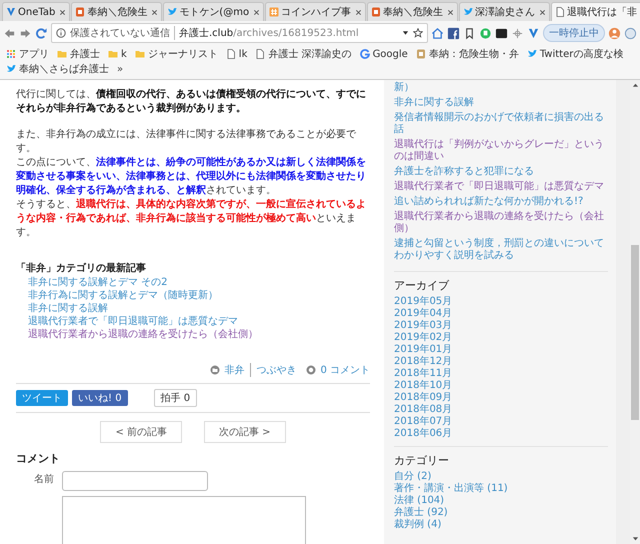  What do you see at coordinates (123, 295) in the screenshot?
I see `related-article-link: 非弁行為に関する誤解とデマ（随時更新）` at bounding box center [123, 295].